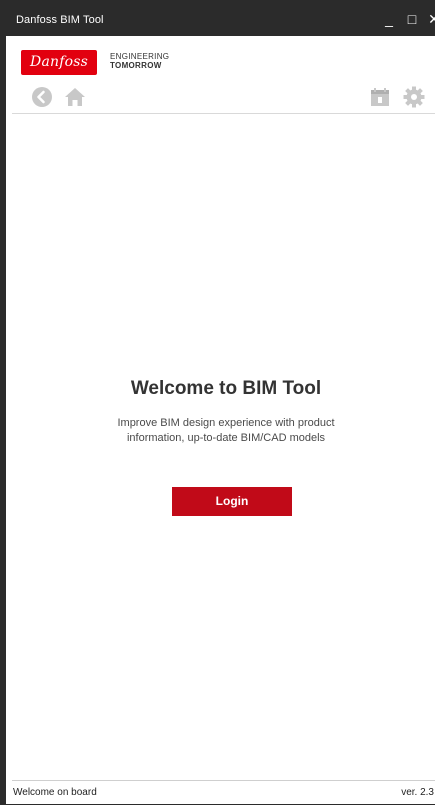  What do you see at coordinates (389, 19) in the screenshot?
I see `minimize-button: _` at bounding box center [389, 19].